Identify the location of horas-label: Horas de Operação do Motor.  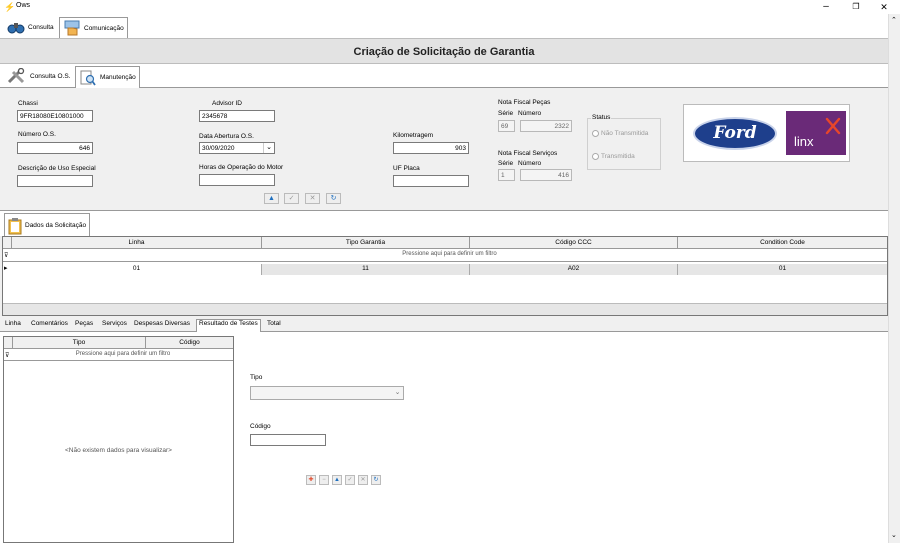
(241, 167).